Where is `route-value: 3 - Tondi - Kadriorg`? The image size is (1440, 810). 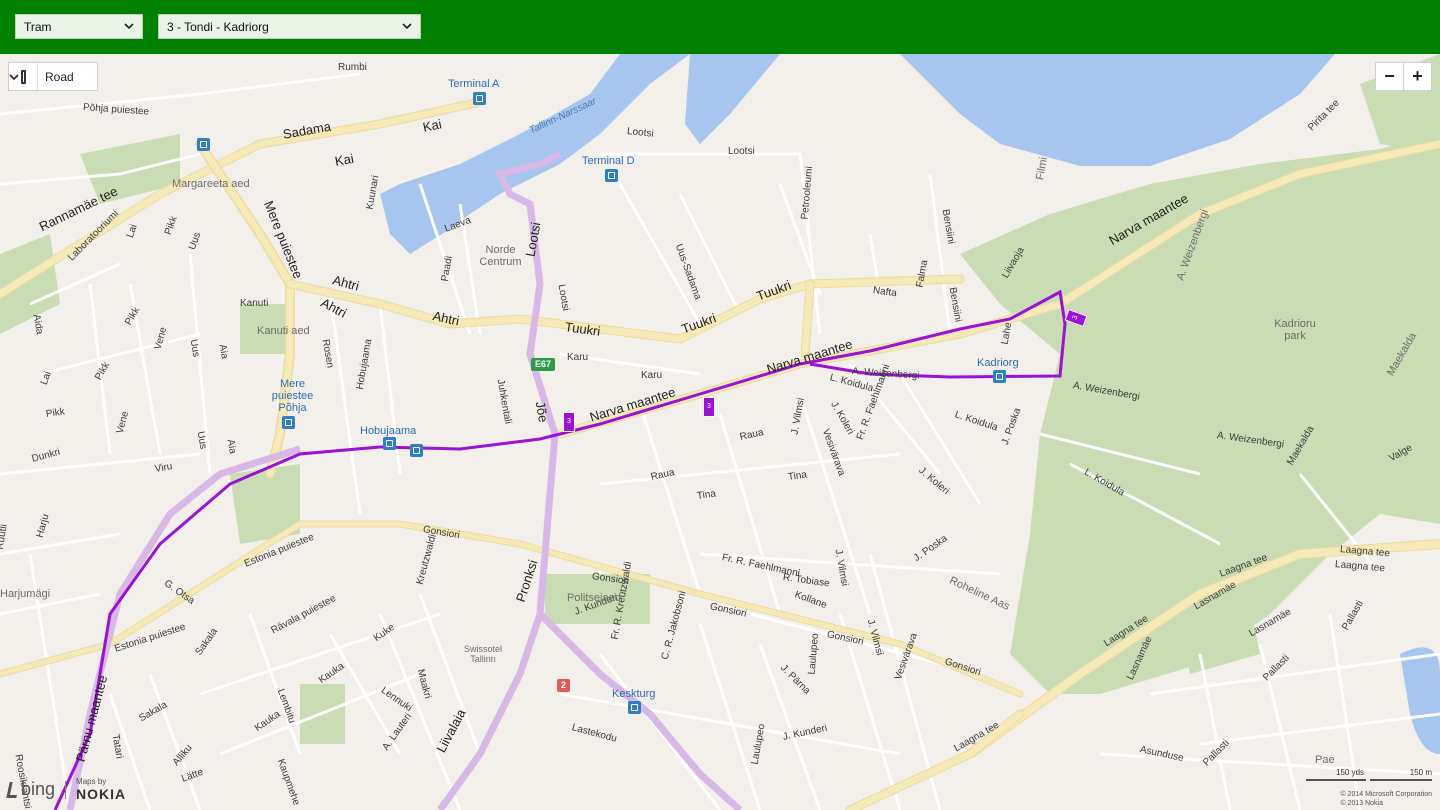 route-value: 3 - Tondi - Kadriorg is located at coordinates (218, 26).